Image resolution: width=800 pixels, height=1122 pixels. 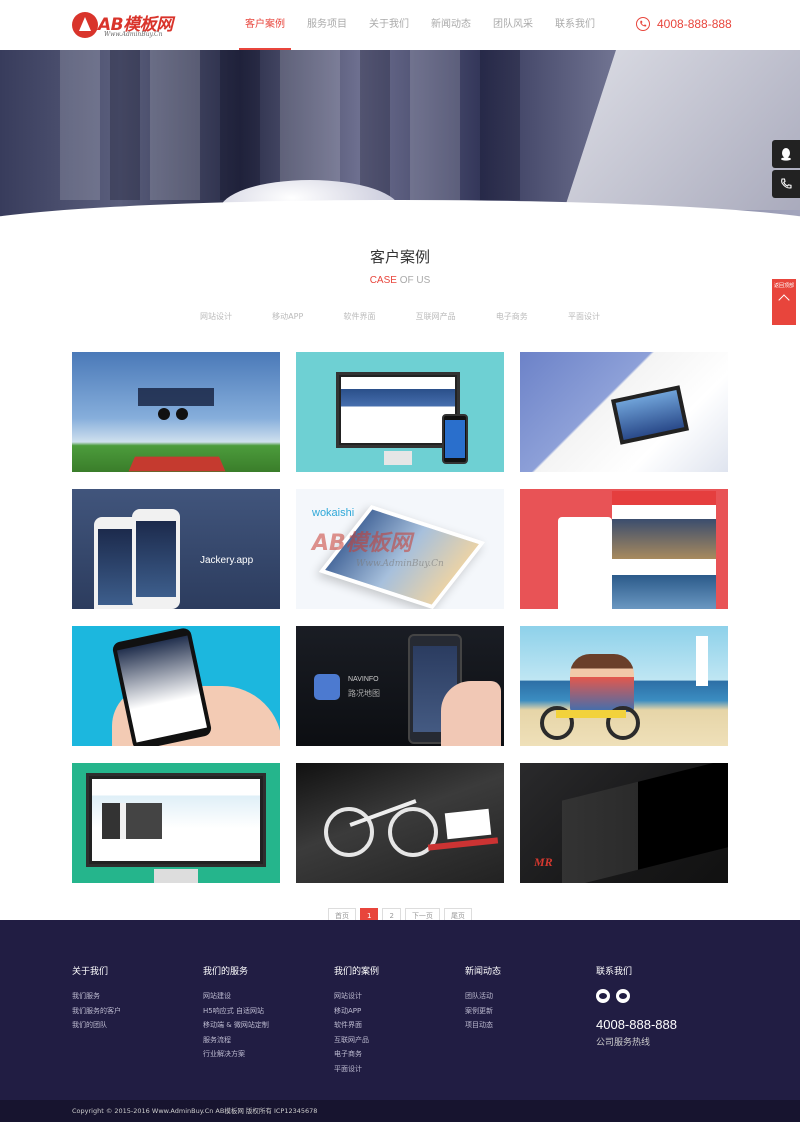 I want to click on category-internet-product: 互联网产品, so click(x=436, y=316).